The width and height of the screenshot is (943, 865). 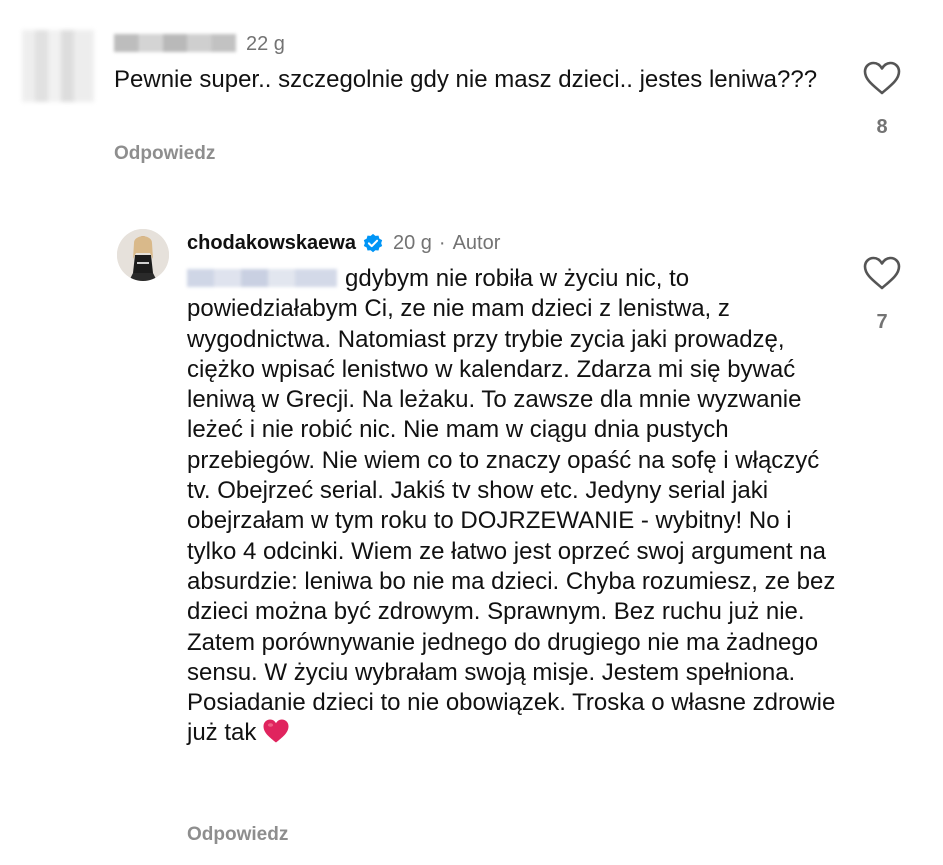 I want to click on avatar-photo-image, so click(x=143, y=255).